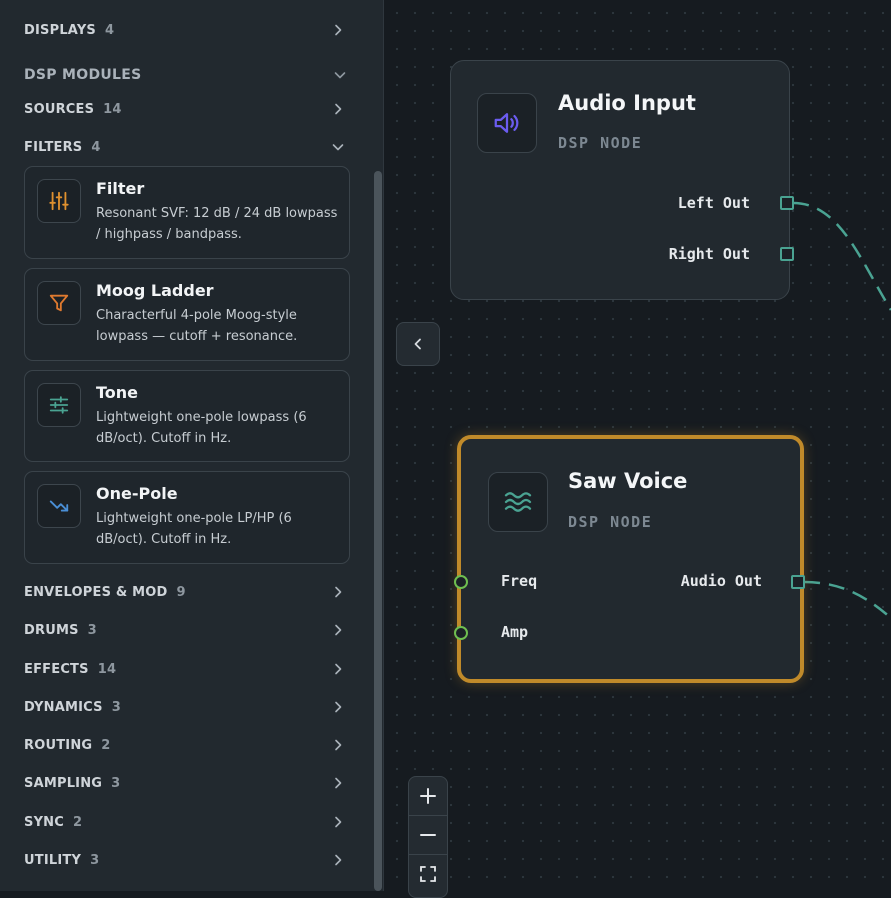  Describe the element at coordinates (787, 254) in the screenshot. I see `output-port-right-out` at that location.